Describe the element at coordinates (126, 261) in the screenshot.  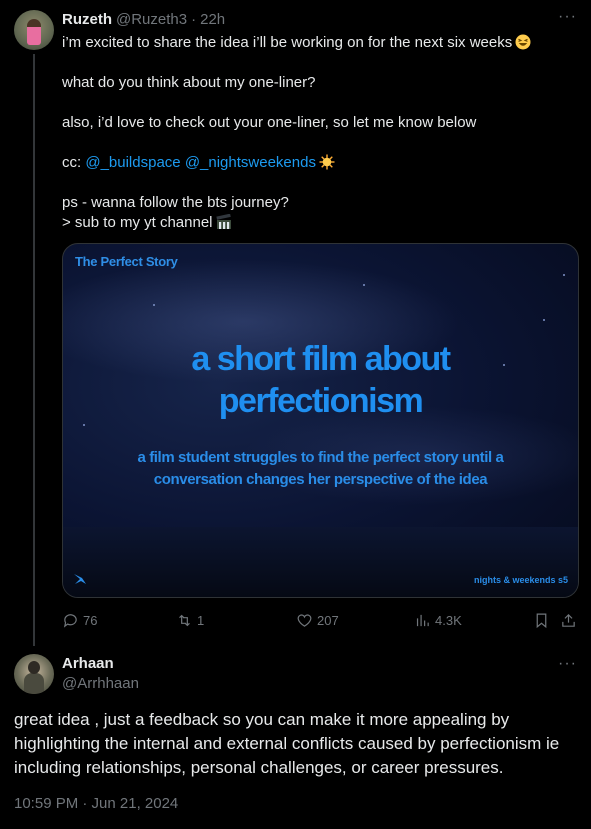
I see `card-brand-label: The Perfect Story` at that location.